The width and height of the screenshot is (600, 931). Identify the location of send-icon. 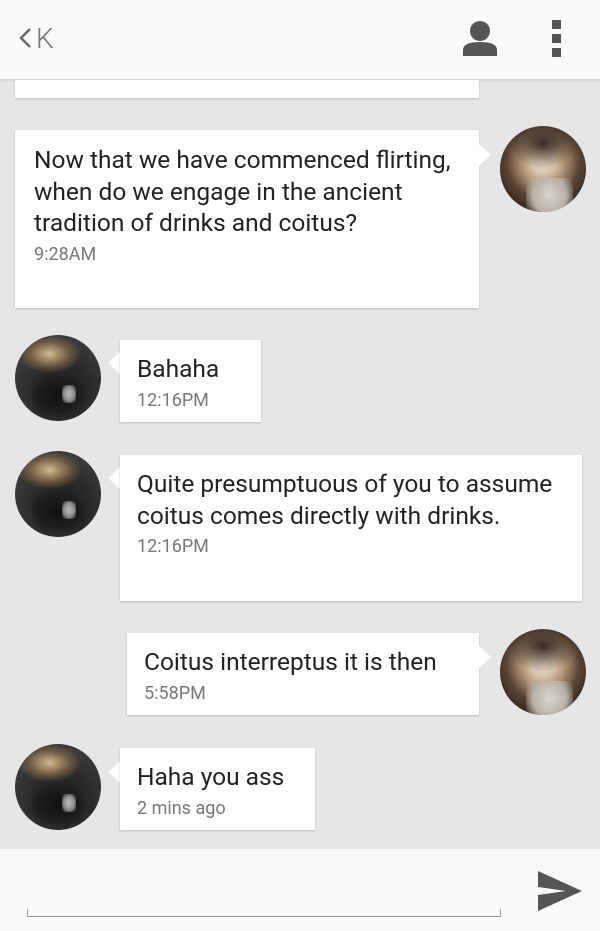
(560, 891).